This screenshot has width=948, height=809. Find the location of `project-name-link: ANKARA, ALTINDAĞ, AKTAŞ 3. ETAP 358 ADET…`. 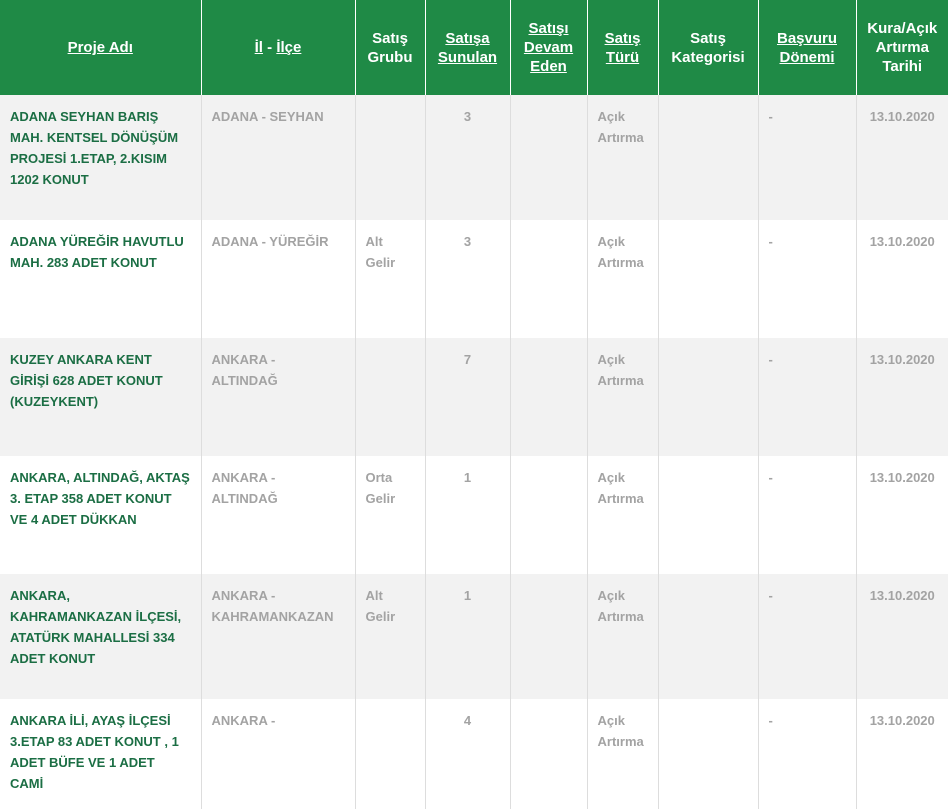

project-name-link: ANKARA, ALTINDAĞ, AKTAŞ 3. ETAP 358 ADET… is located at coordinates (101, 515).